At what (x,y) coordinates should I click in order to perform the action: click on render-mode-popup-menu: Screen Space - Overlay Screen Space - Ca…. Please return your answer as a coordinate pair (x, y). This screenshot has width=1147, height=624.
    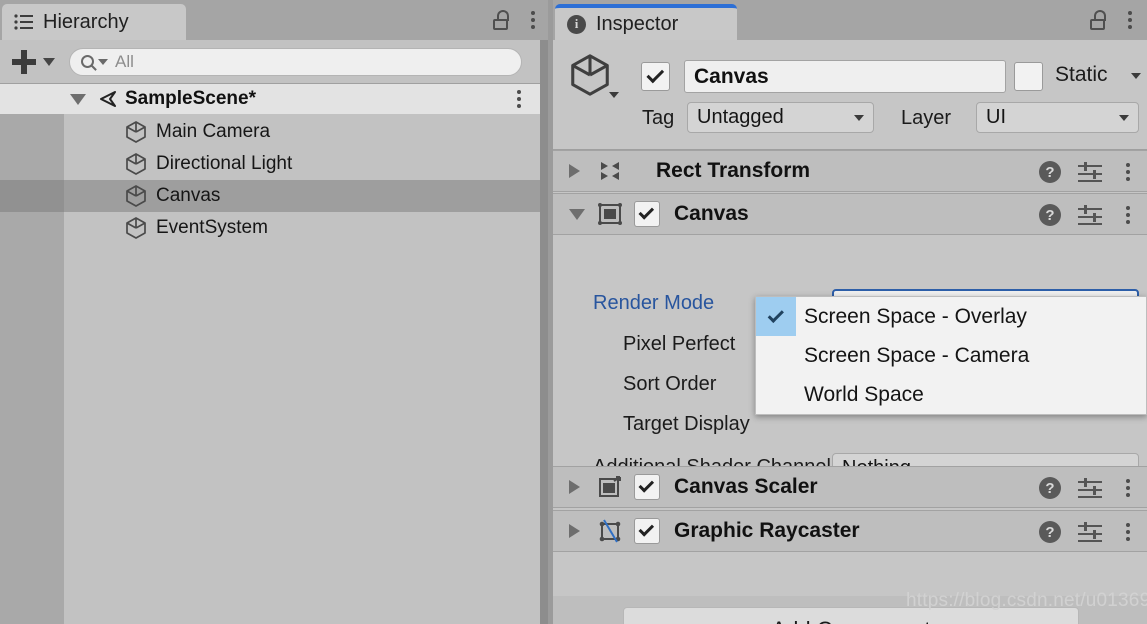
    Looking at the image, I should click on (951, 355).